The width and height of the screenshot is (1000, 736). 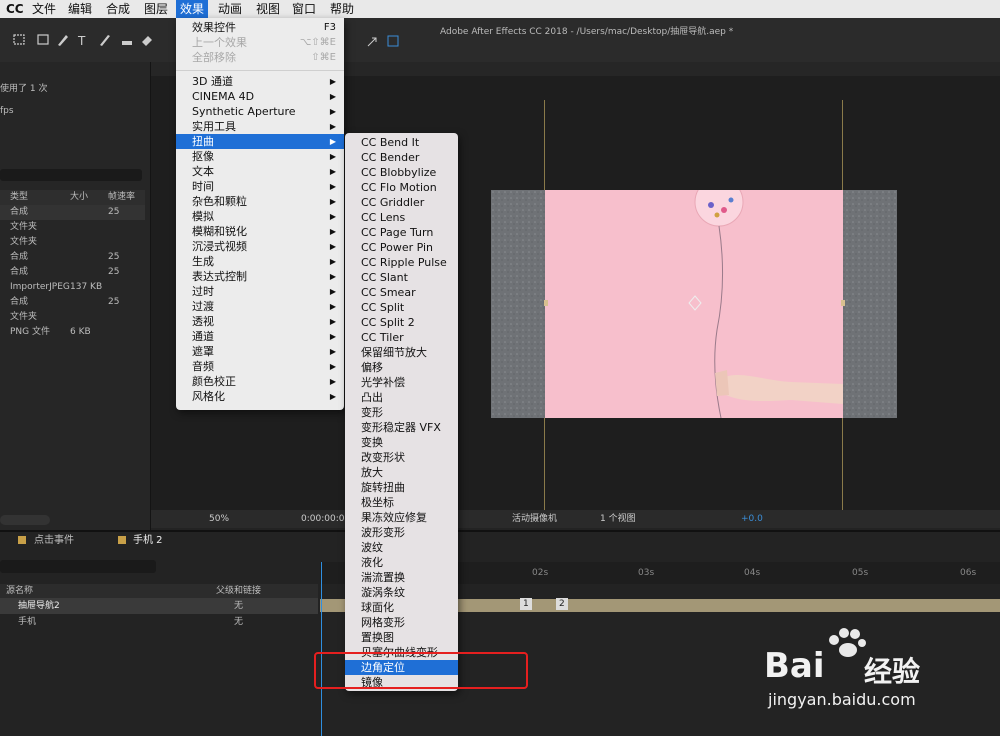 I want to click on menu-item-distort-effect: 果冻效应修复, so click(x=401, y=517).